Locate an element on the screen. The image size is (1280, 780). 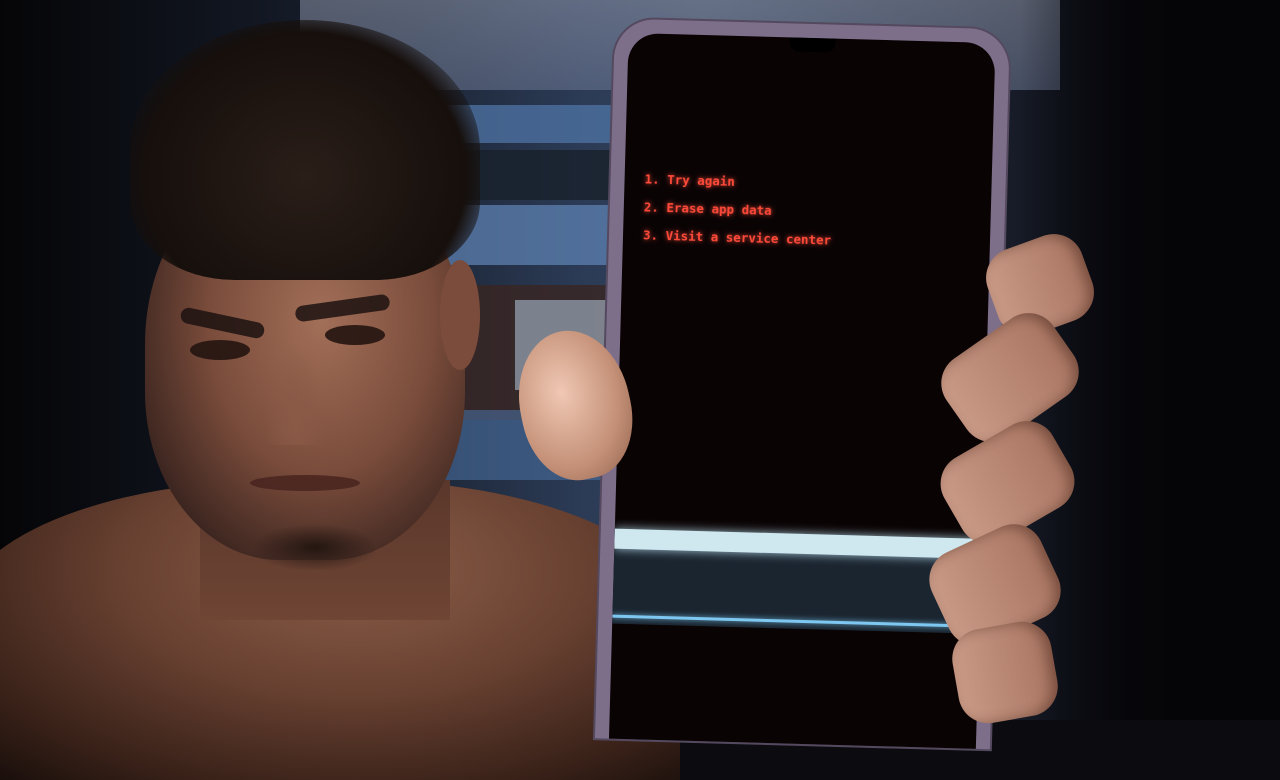
recovery-intro is located at coordinates (810, 163).